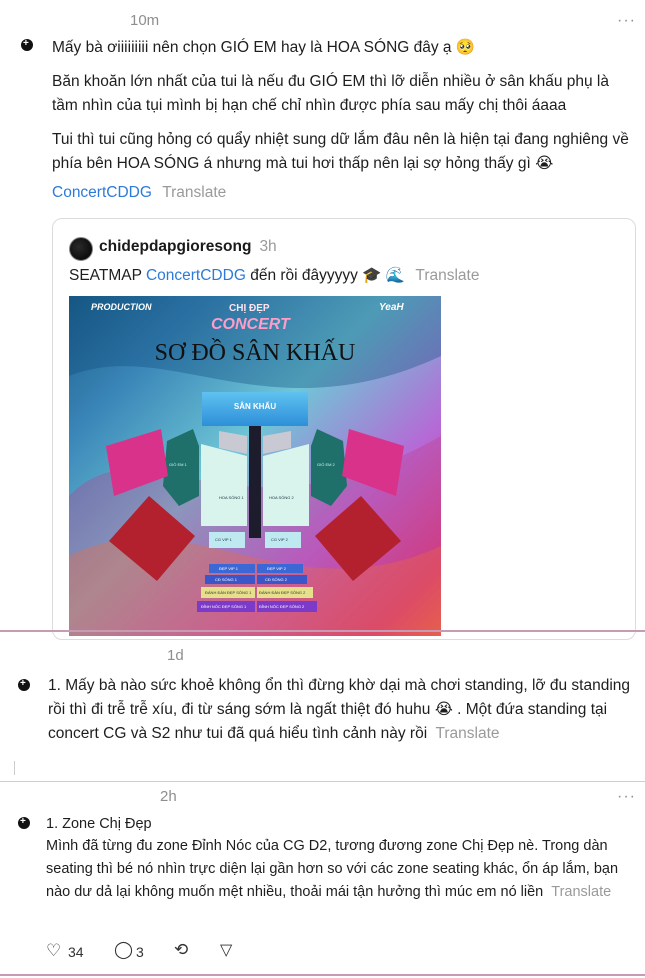 Image resolution: width=645 pixels, height=978 pixels. I want to click on post-time: 10m, so click(145, 20).